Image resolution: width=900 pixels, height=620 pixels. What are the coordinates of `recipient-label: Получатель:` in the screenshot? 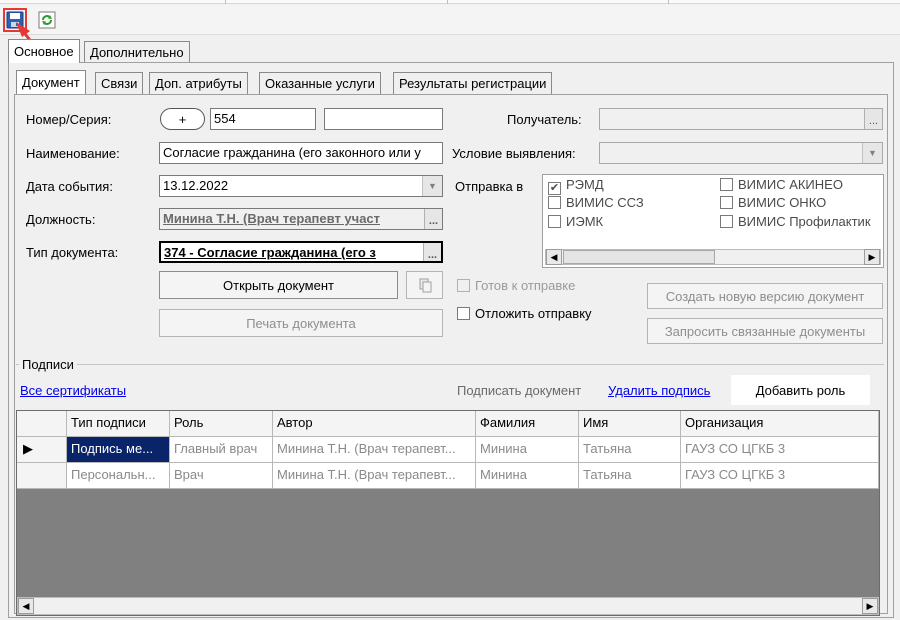 It's located at (544, 119).